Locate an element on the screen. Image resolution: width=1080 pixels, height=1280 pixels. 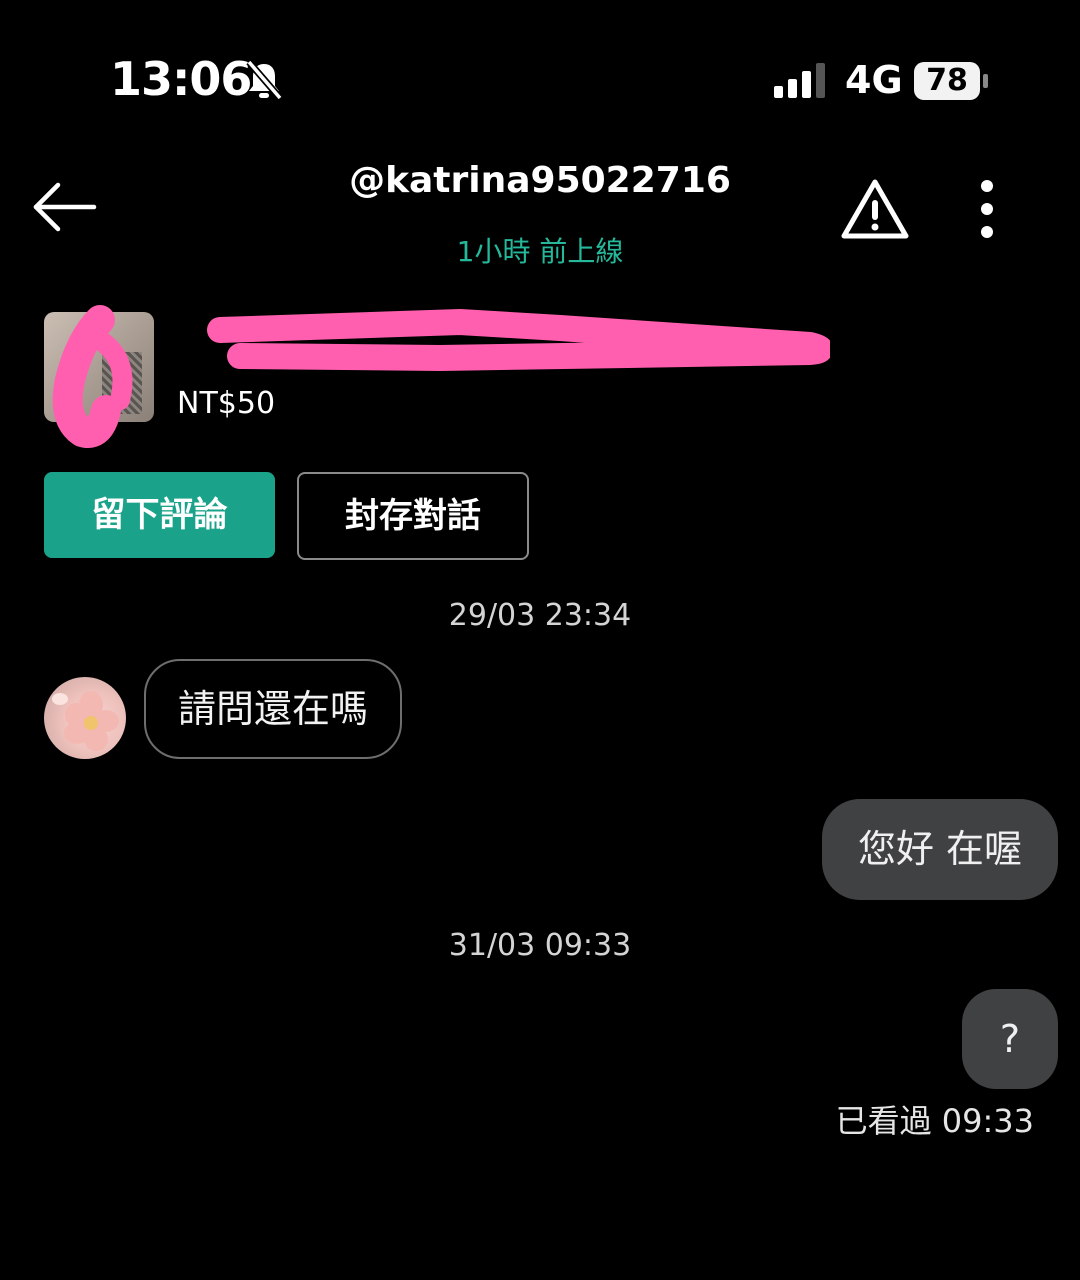
outgoing-message-bubble: ? is located at coordinates (1010, 1039).